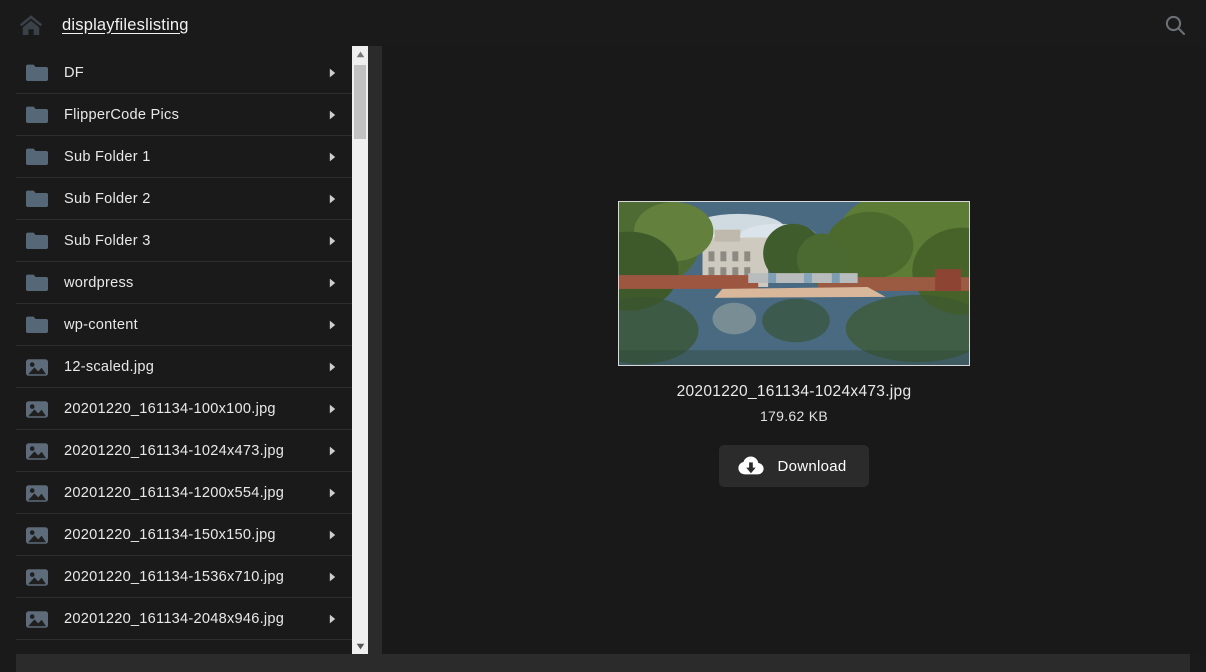  I want to click on preview-file-name: 20201220_161134-1024x473.jpg, so click(794, 391).